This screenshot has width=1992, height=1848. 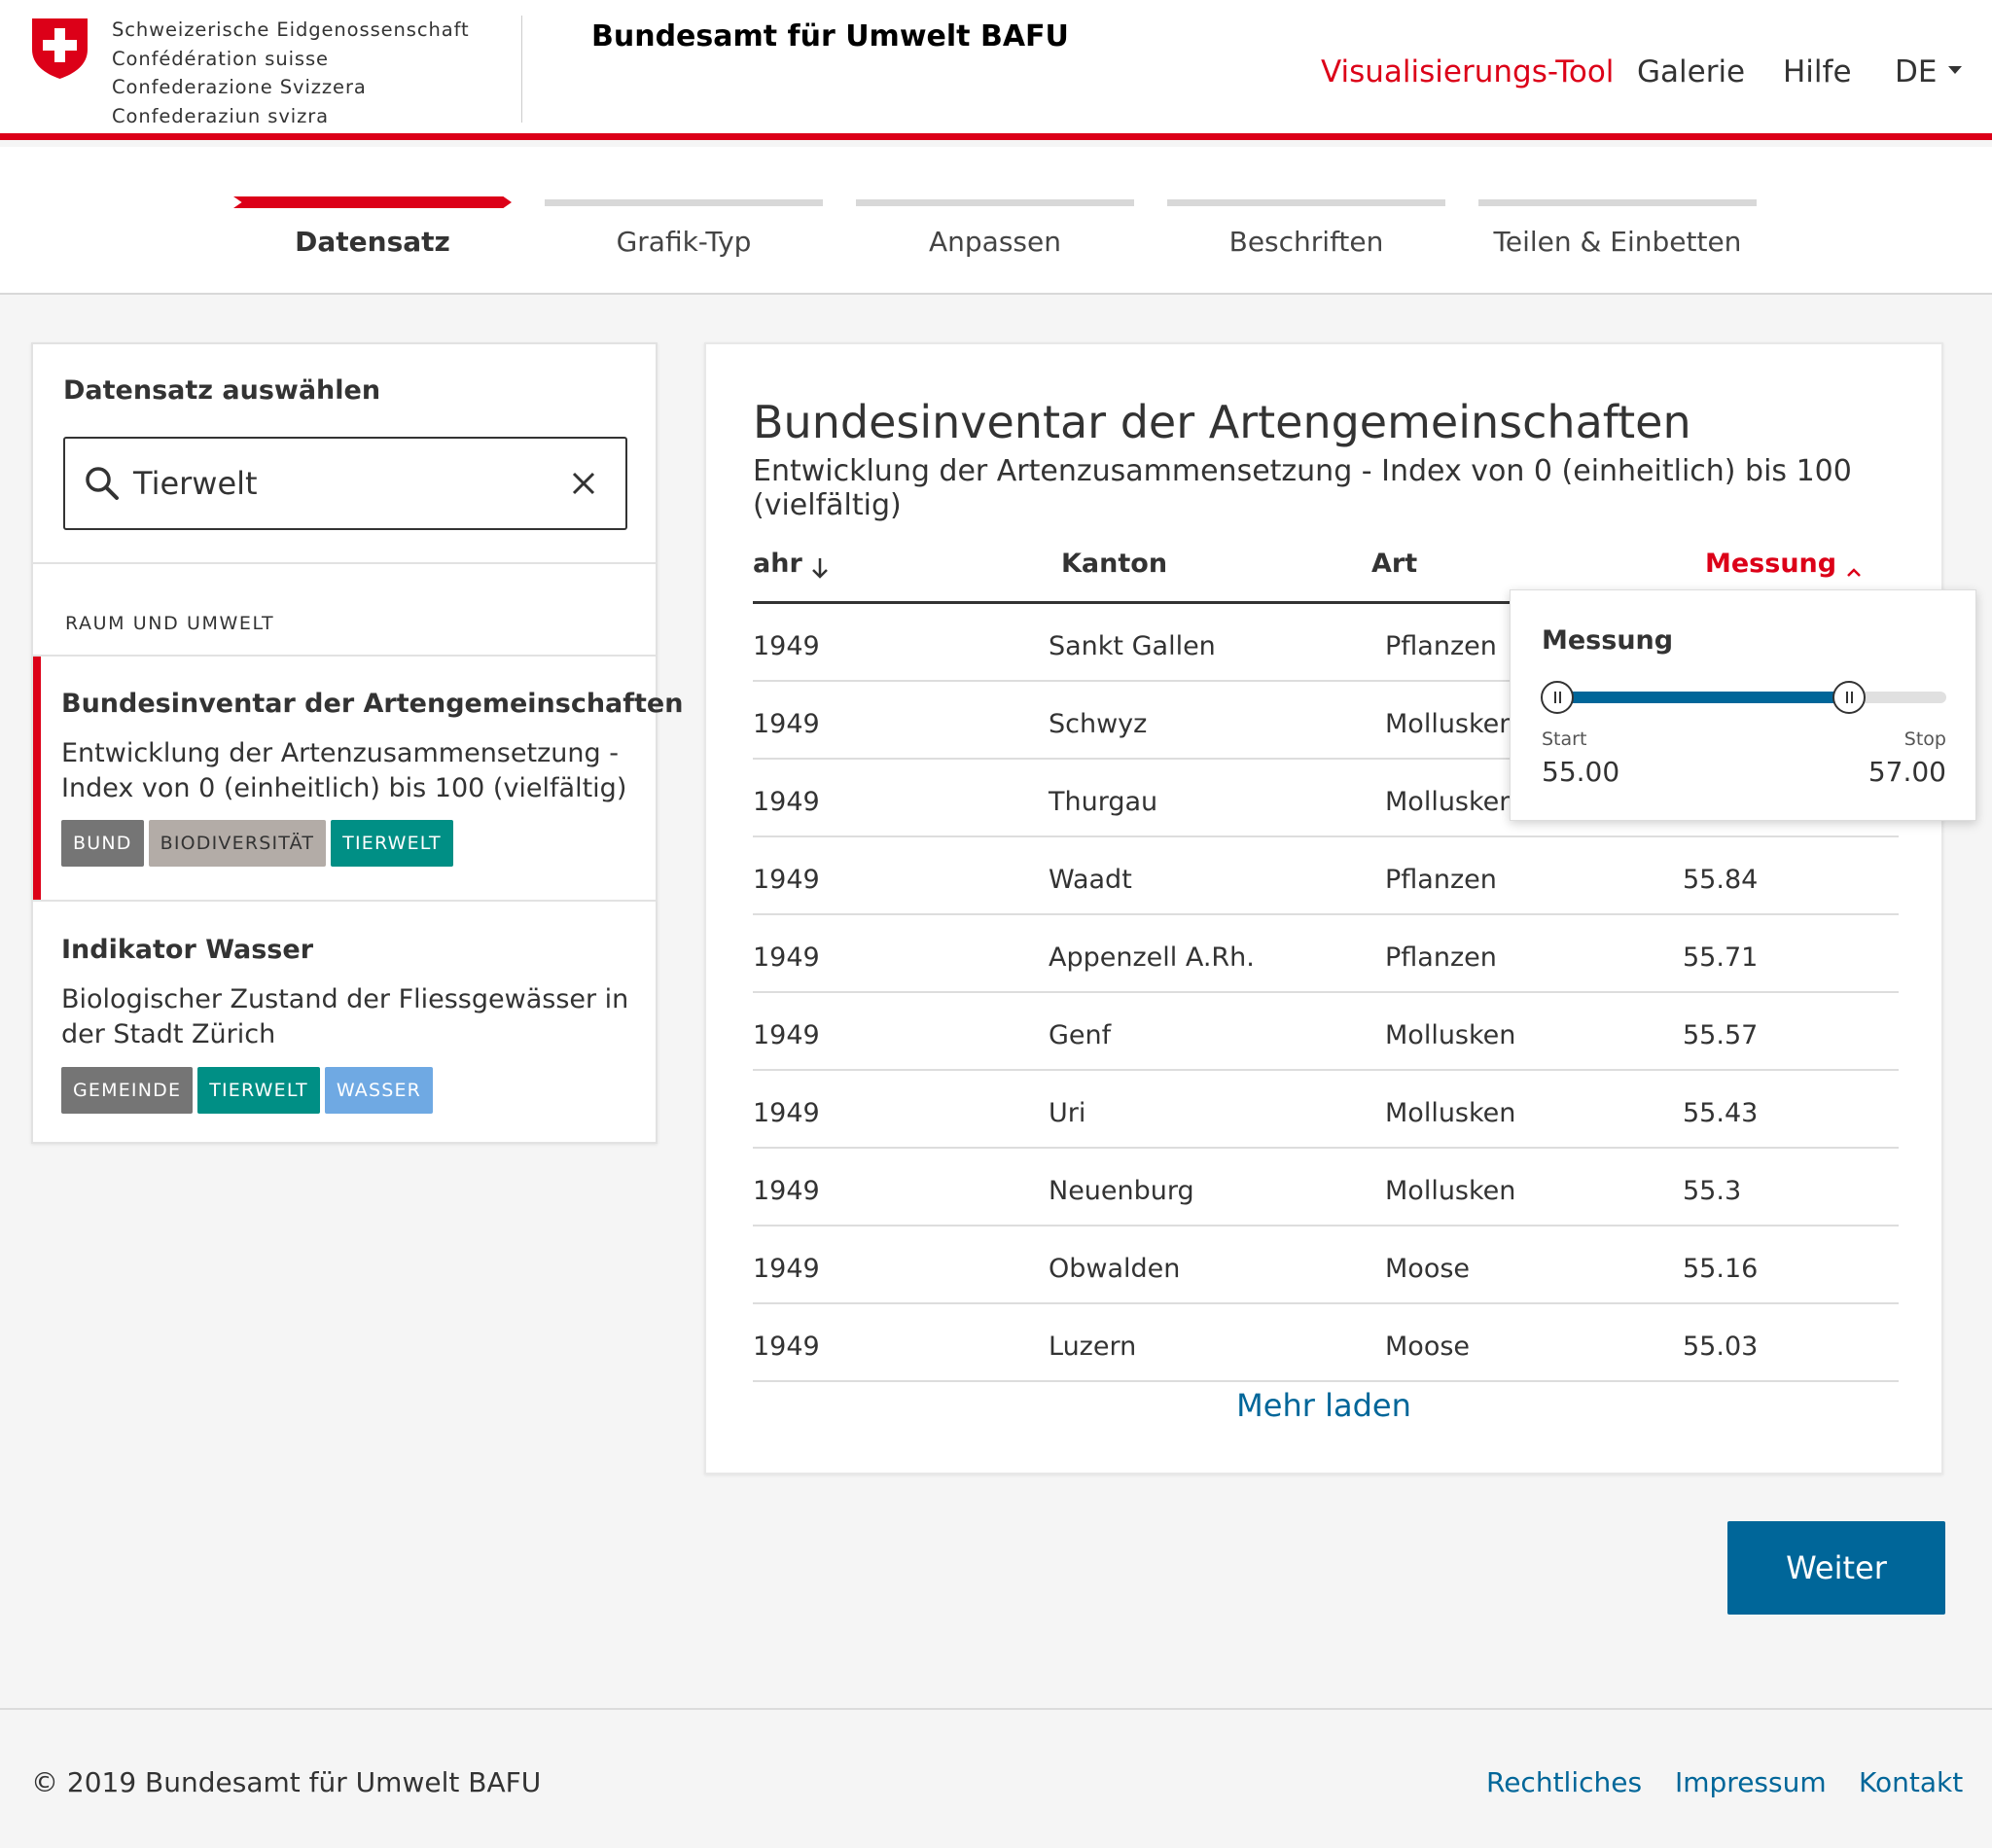 I want to click on search-value: Tierwelt, so click(x=195, y=484).